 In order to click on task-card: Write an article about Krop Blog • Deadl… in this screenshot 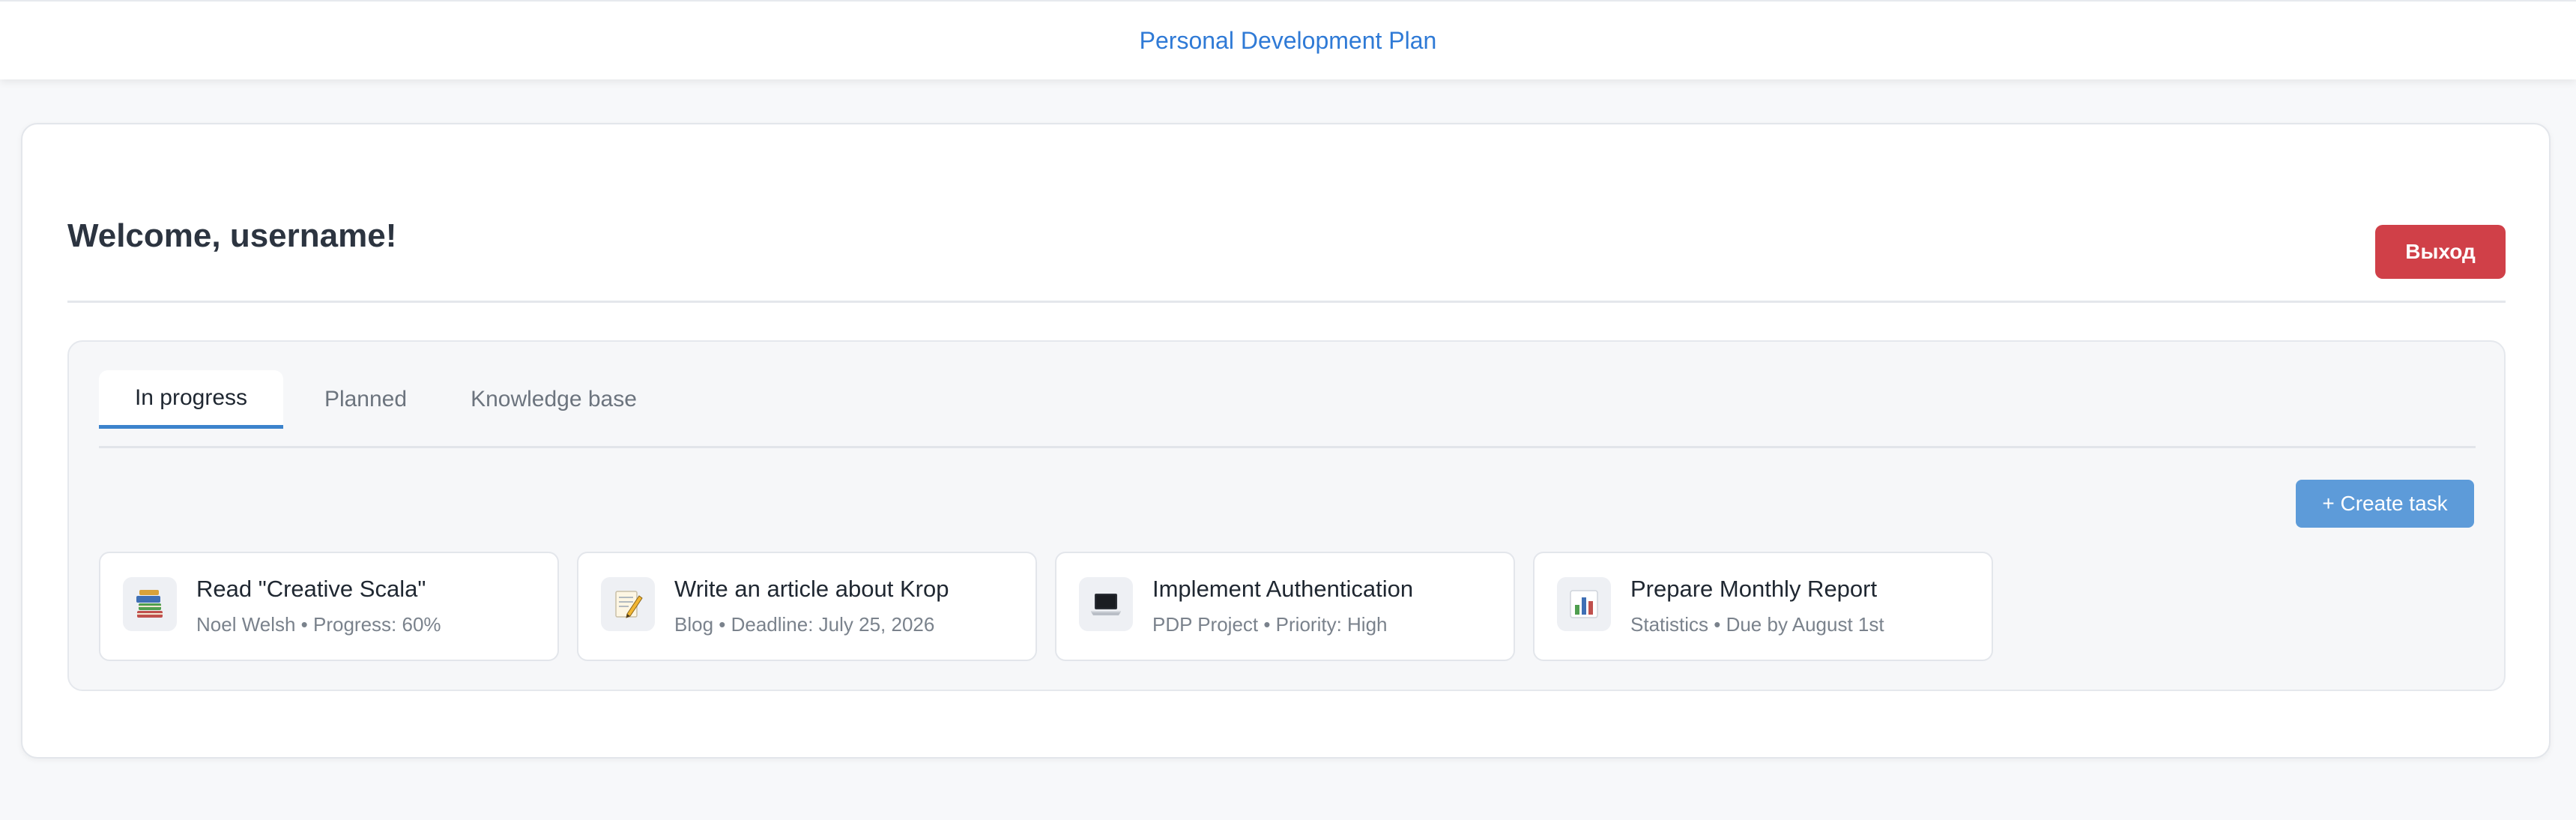, I will do `click(807, 606)`.